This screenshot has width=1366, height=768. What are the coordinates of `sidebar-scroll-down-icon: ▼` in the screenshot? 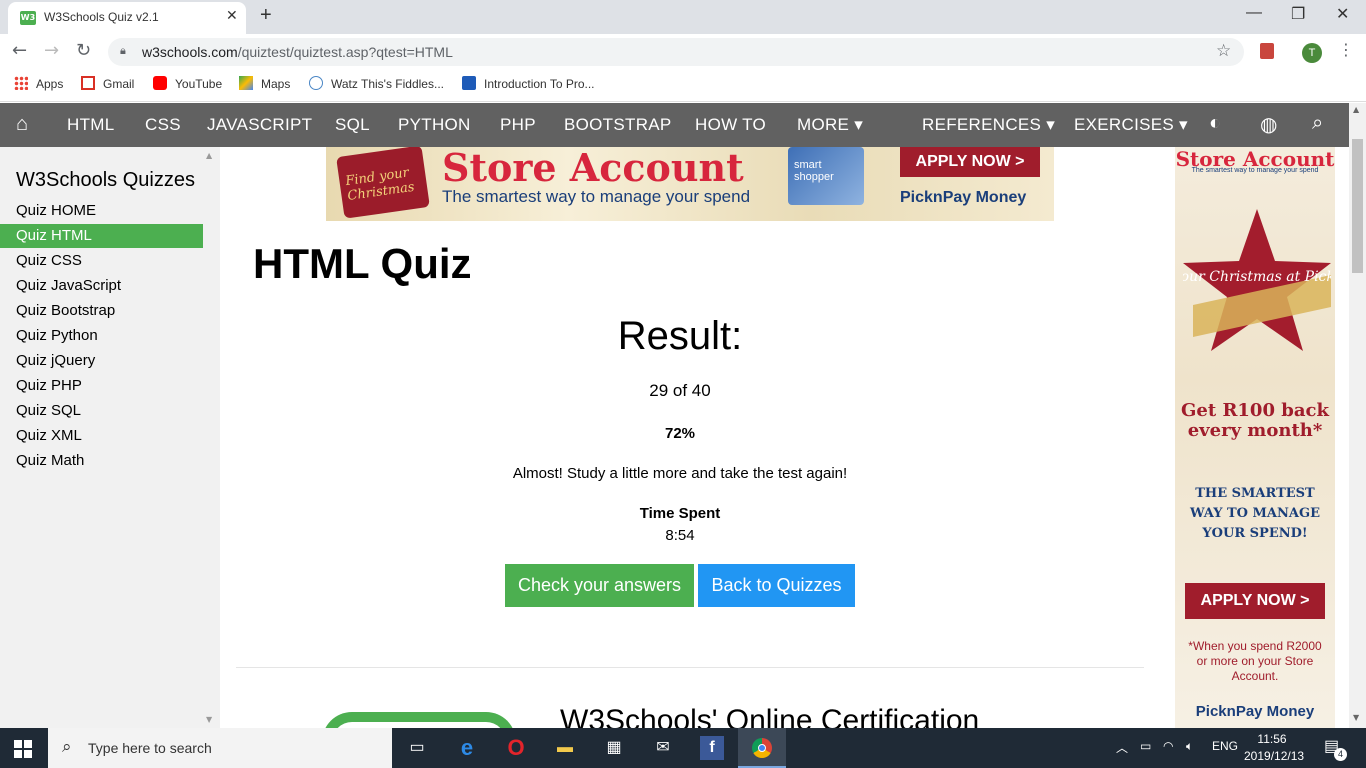 It's located at (209, 719).